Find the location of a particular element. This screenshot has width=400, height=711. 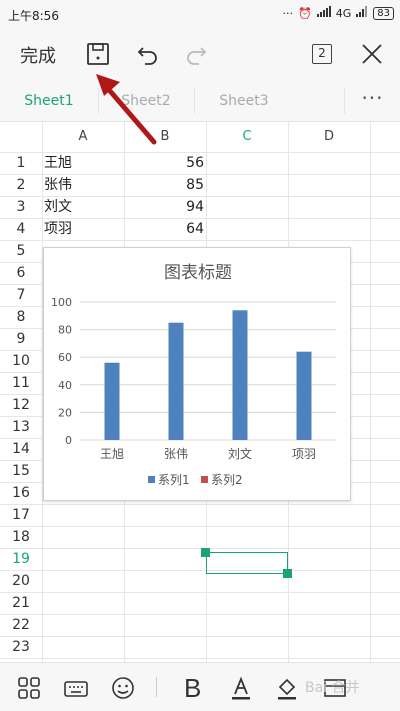

font-color-icon is located at coordinates (241, 688).